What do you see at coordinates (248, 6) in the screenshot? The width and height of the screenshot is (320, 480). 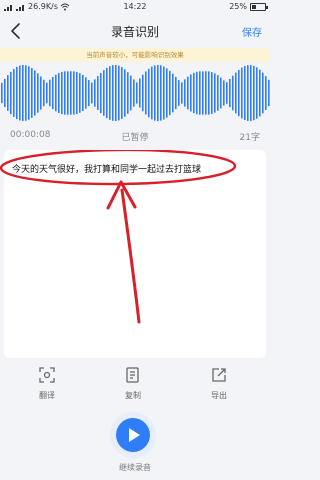 I see `status-right: 25%` at bounding box center [248, 6].